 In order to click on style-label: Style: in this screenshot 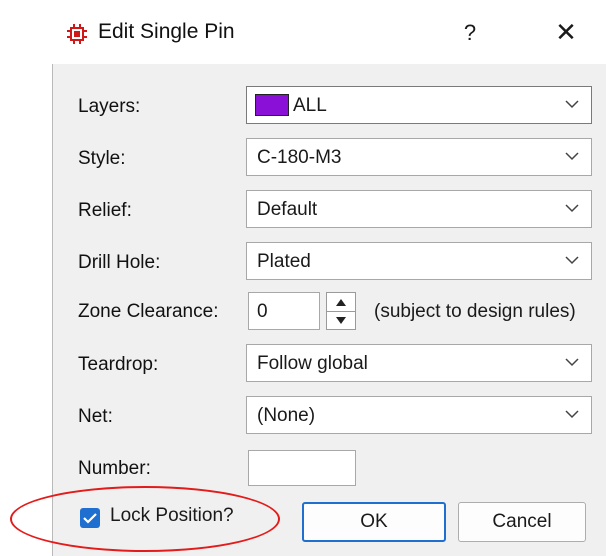, I will do `click(102, 158)`.